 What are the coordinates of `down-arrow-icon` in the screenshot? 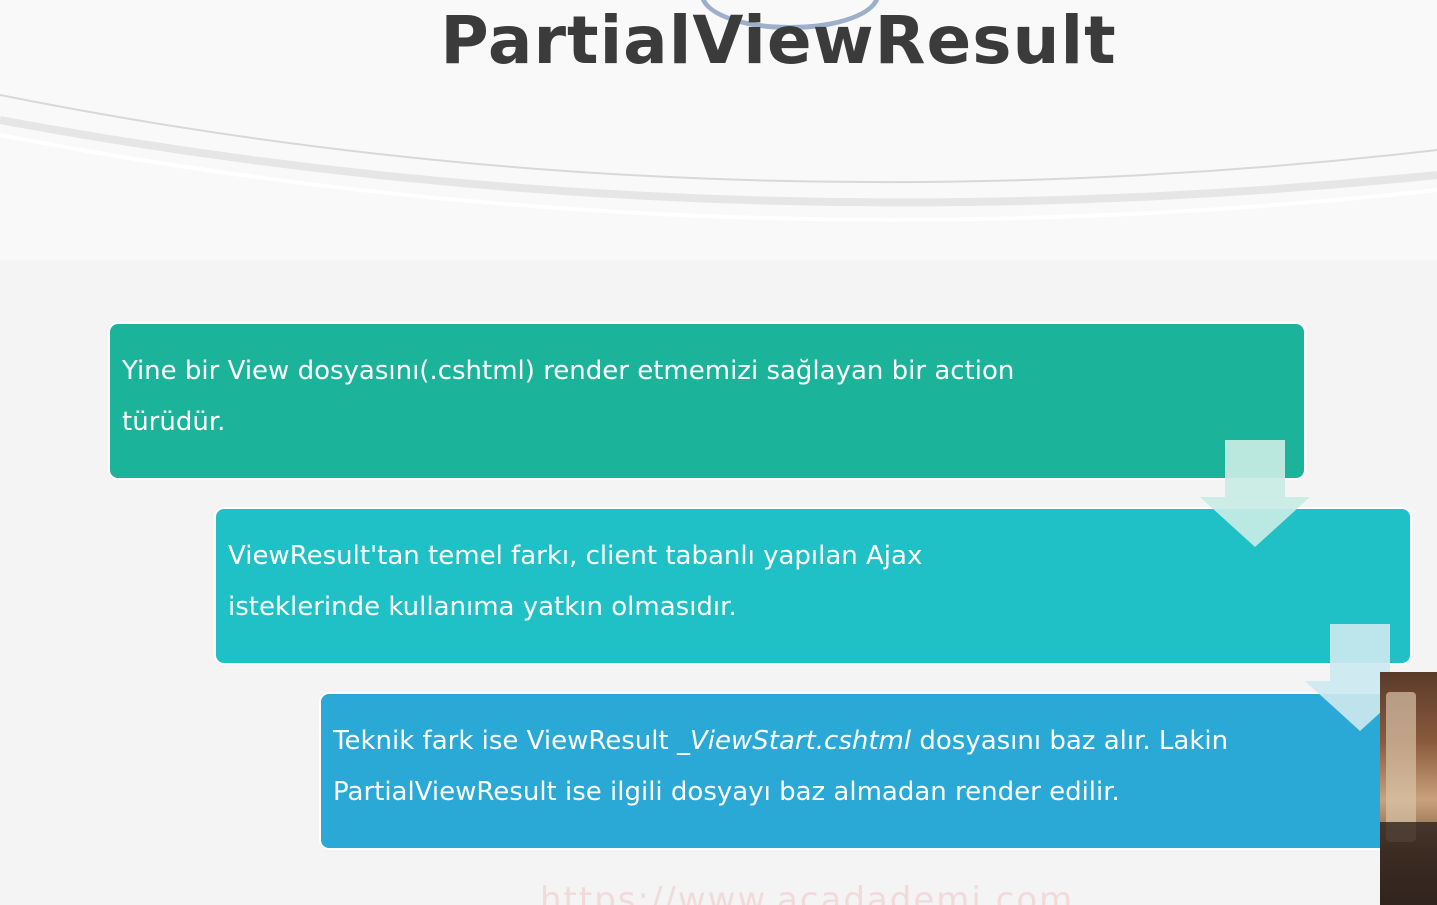 It's located at (1255, 493).